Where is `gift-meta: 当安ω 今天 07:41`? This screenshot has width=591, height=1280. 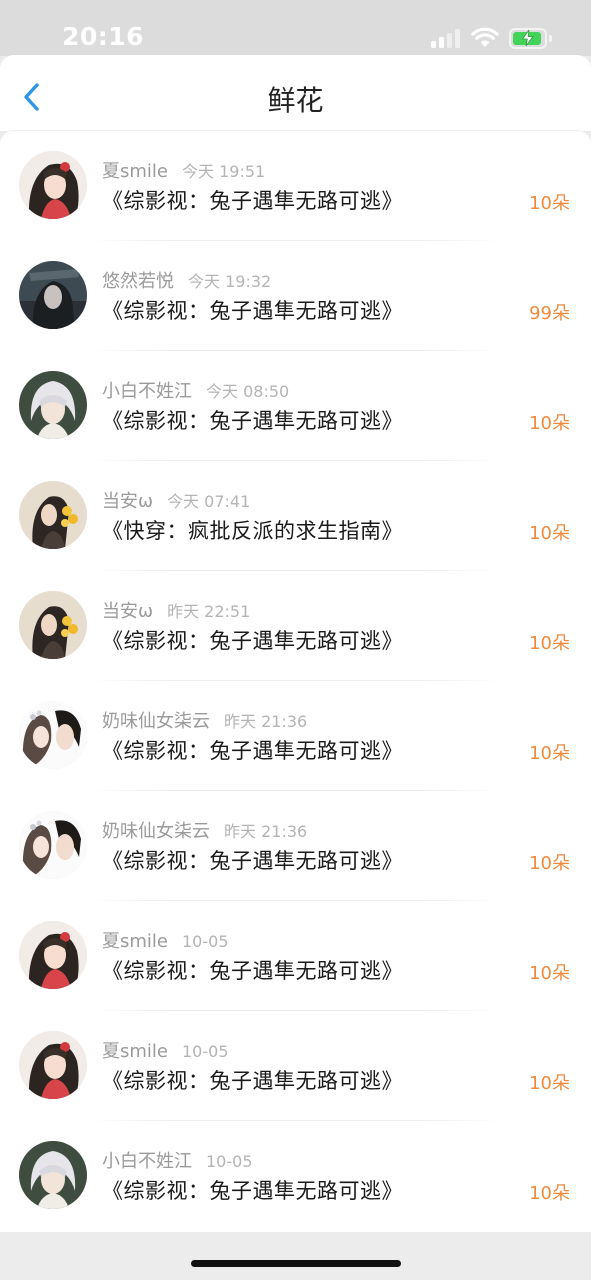
gift-meta: 当安ω 今天 07:41 is located at coordinates (176, 499).